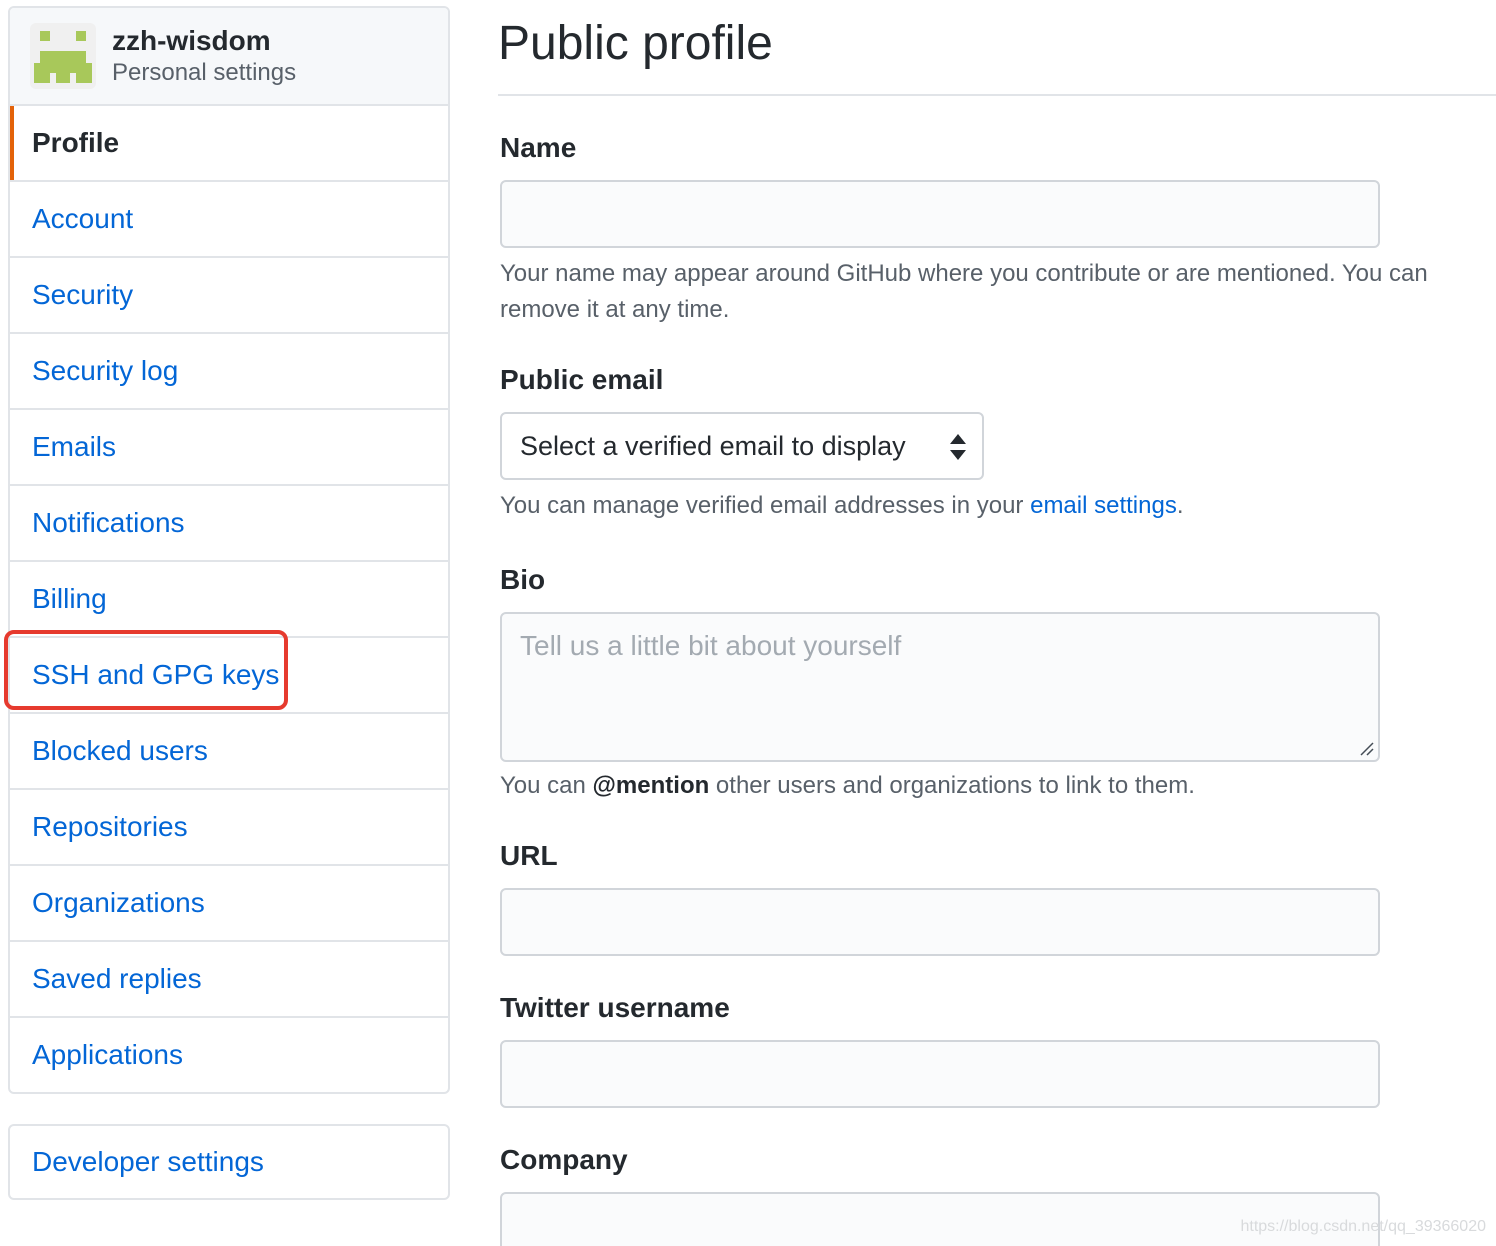  Describe the element at coordinates (713, 445) in the screenshot. I see `public-email-selected-value: Select a verified email to display` at that location.